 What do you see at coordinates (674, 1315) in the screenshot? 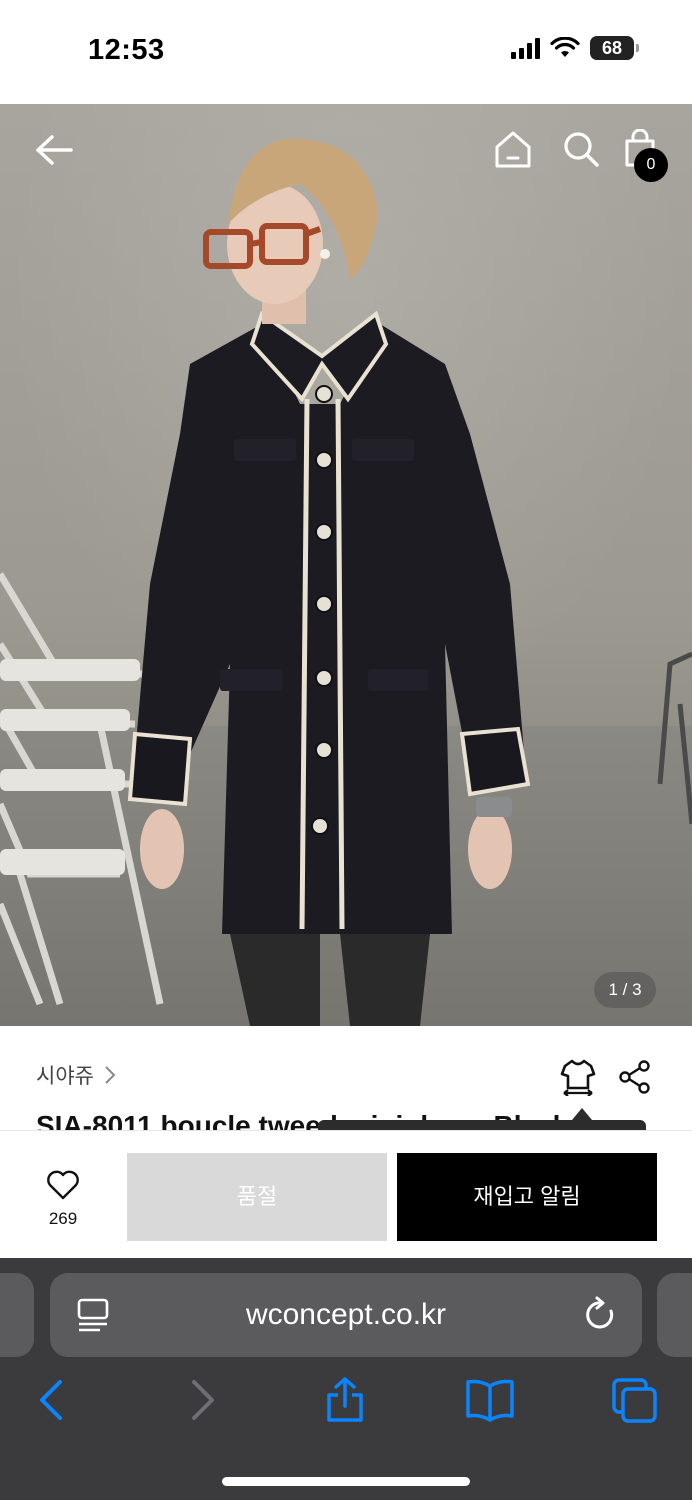
I see `next-tab-peek` at bounding box center [674, 1315].